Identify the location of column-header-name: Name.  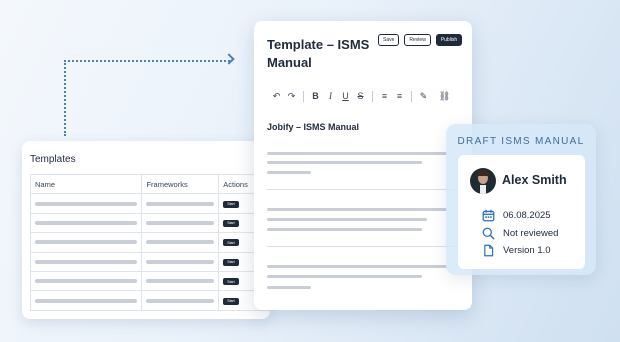
(86, 184).